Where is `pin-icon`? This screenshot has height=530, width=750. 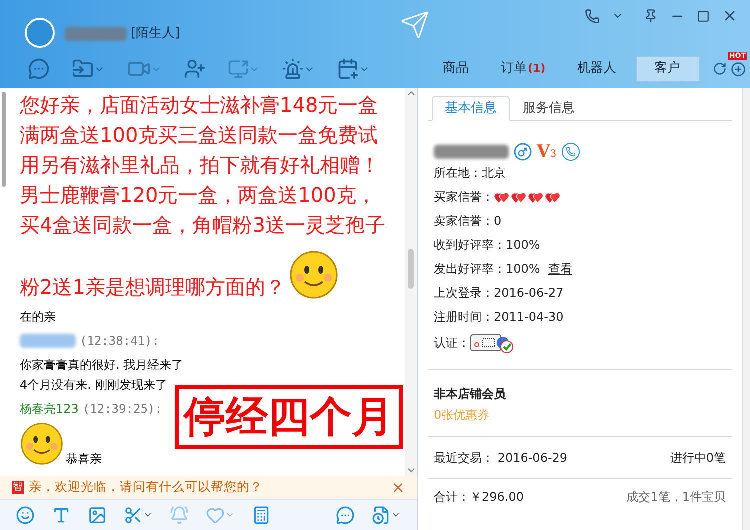 pin-icon is located at coordinates (651, 16).